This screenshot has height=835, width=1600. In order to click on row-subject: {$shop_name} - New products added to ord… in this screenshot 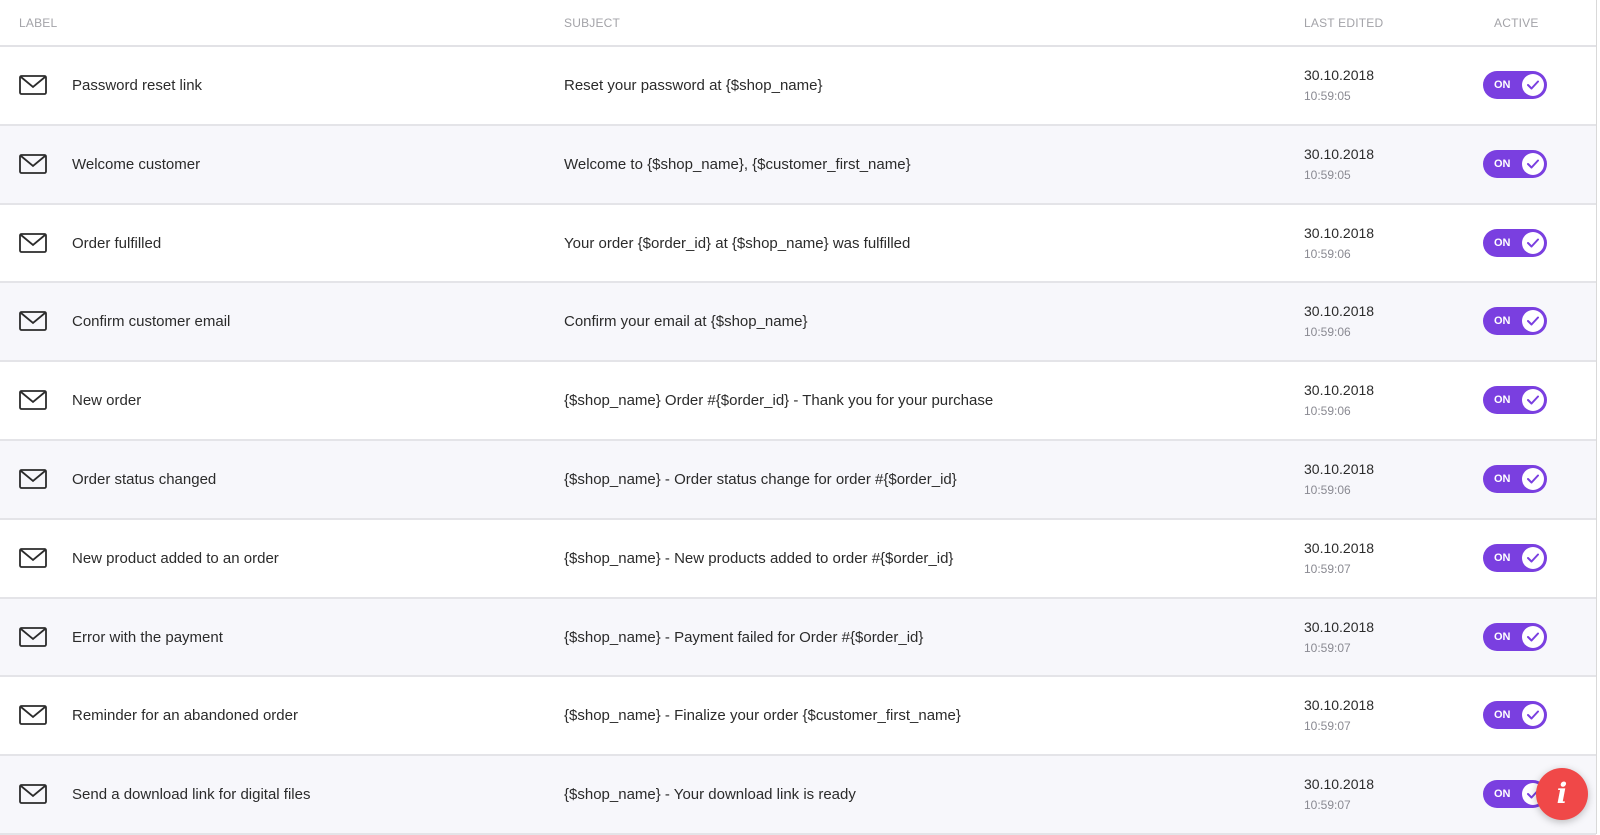, I will do `click(759, 558)`.